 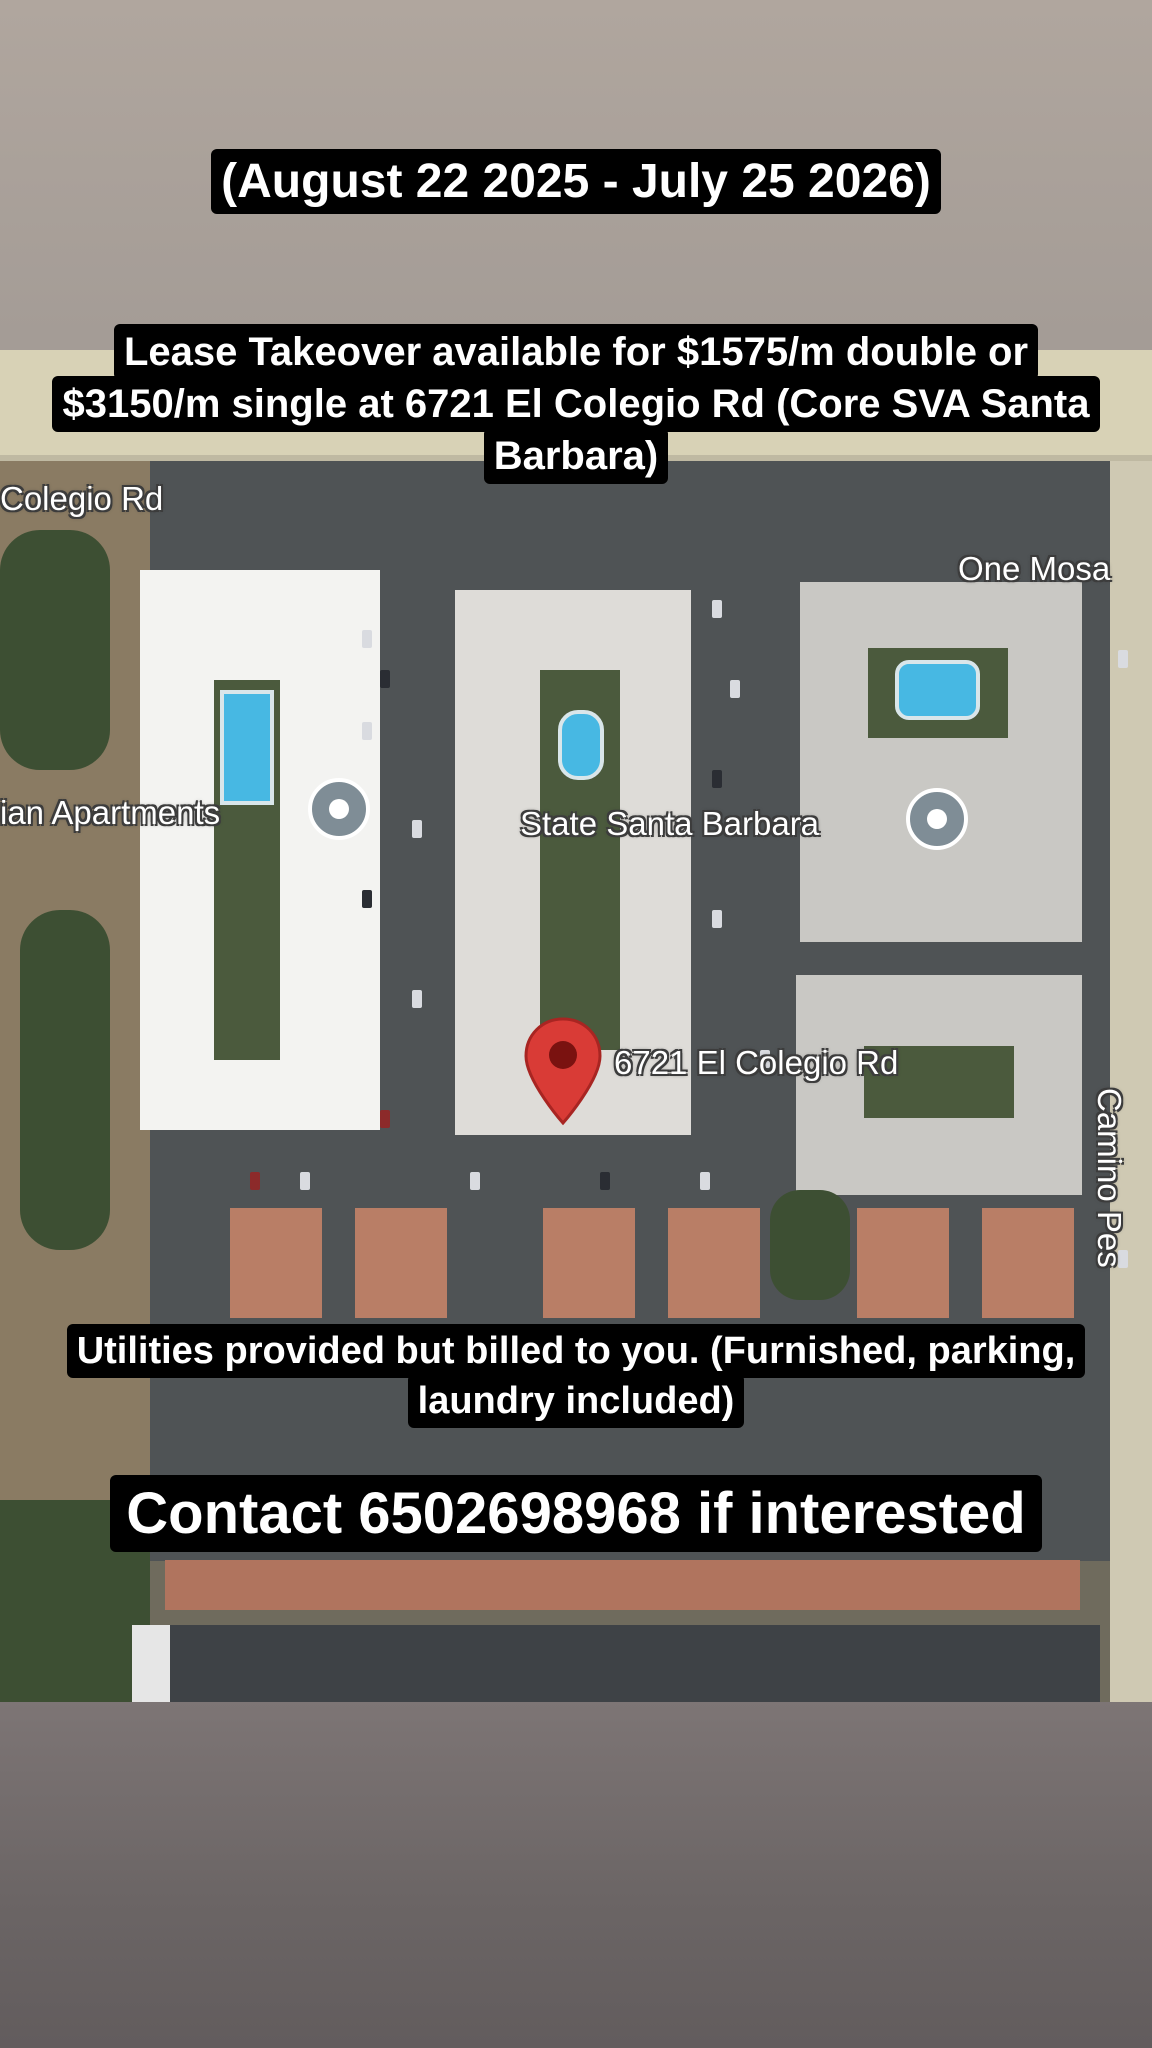 I want to click on lease-dates-caption: (August 22 2025 - July 25 2026), so click(x=576, y=181).